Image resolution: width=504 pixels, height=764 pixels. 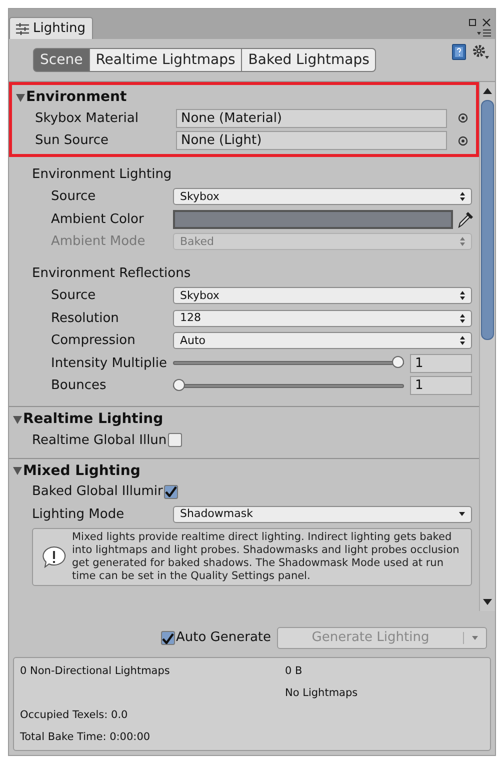 I want to click on scroll-up-icon, so click(x=487, y=91).